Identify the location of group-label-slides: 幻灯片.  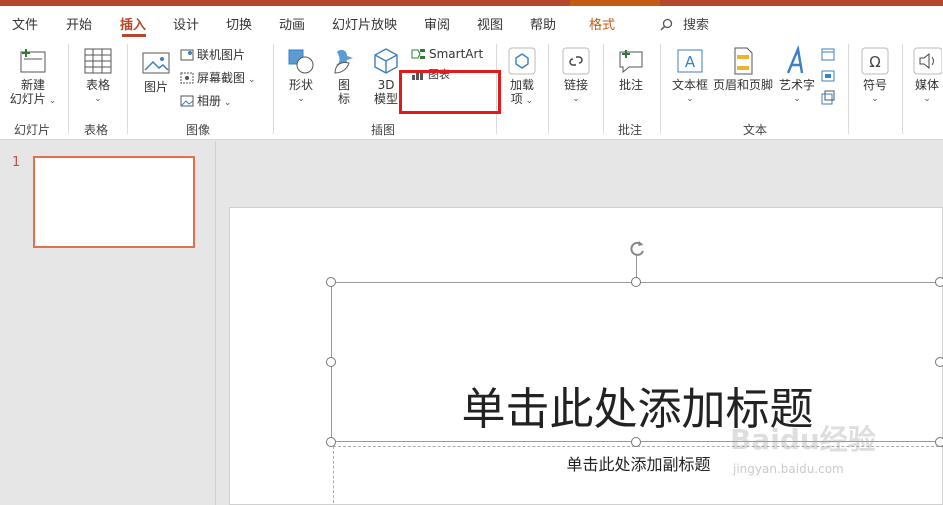
(32, 130).